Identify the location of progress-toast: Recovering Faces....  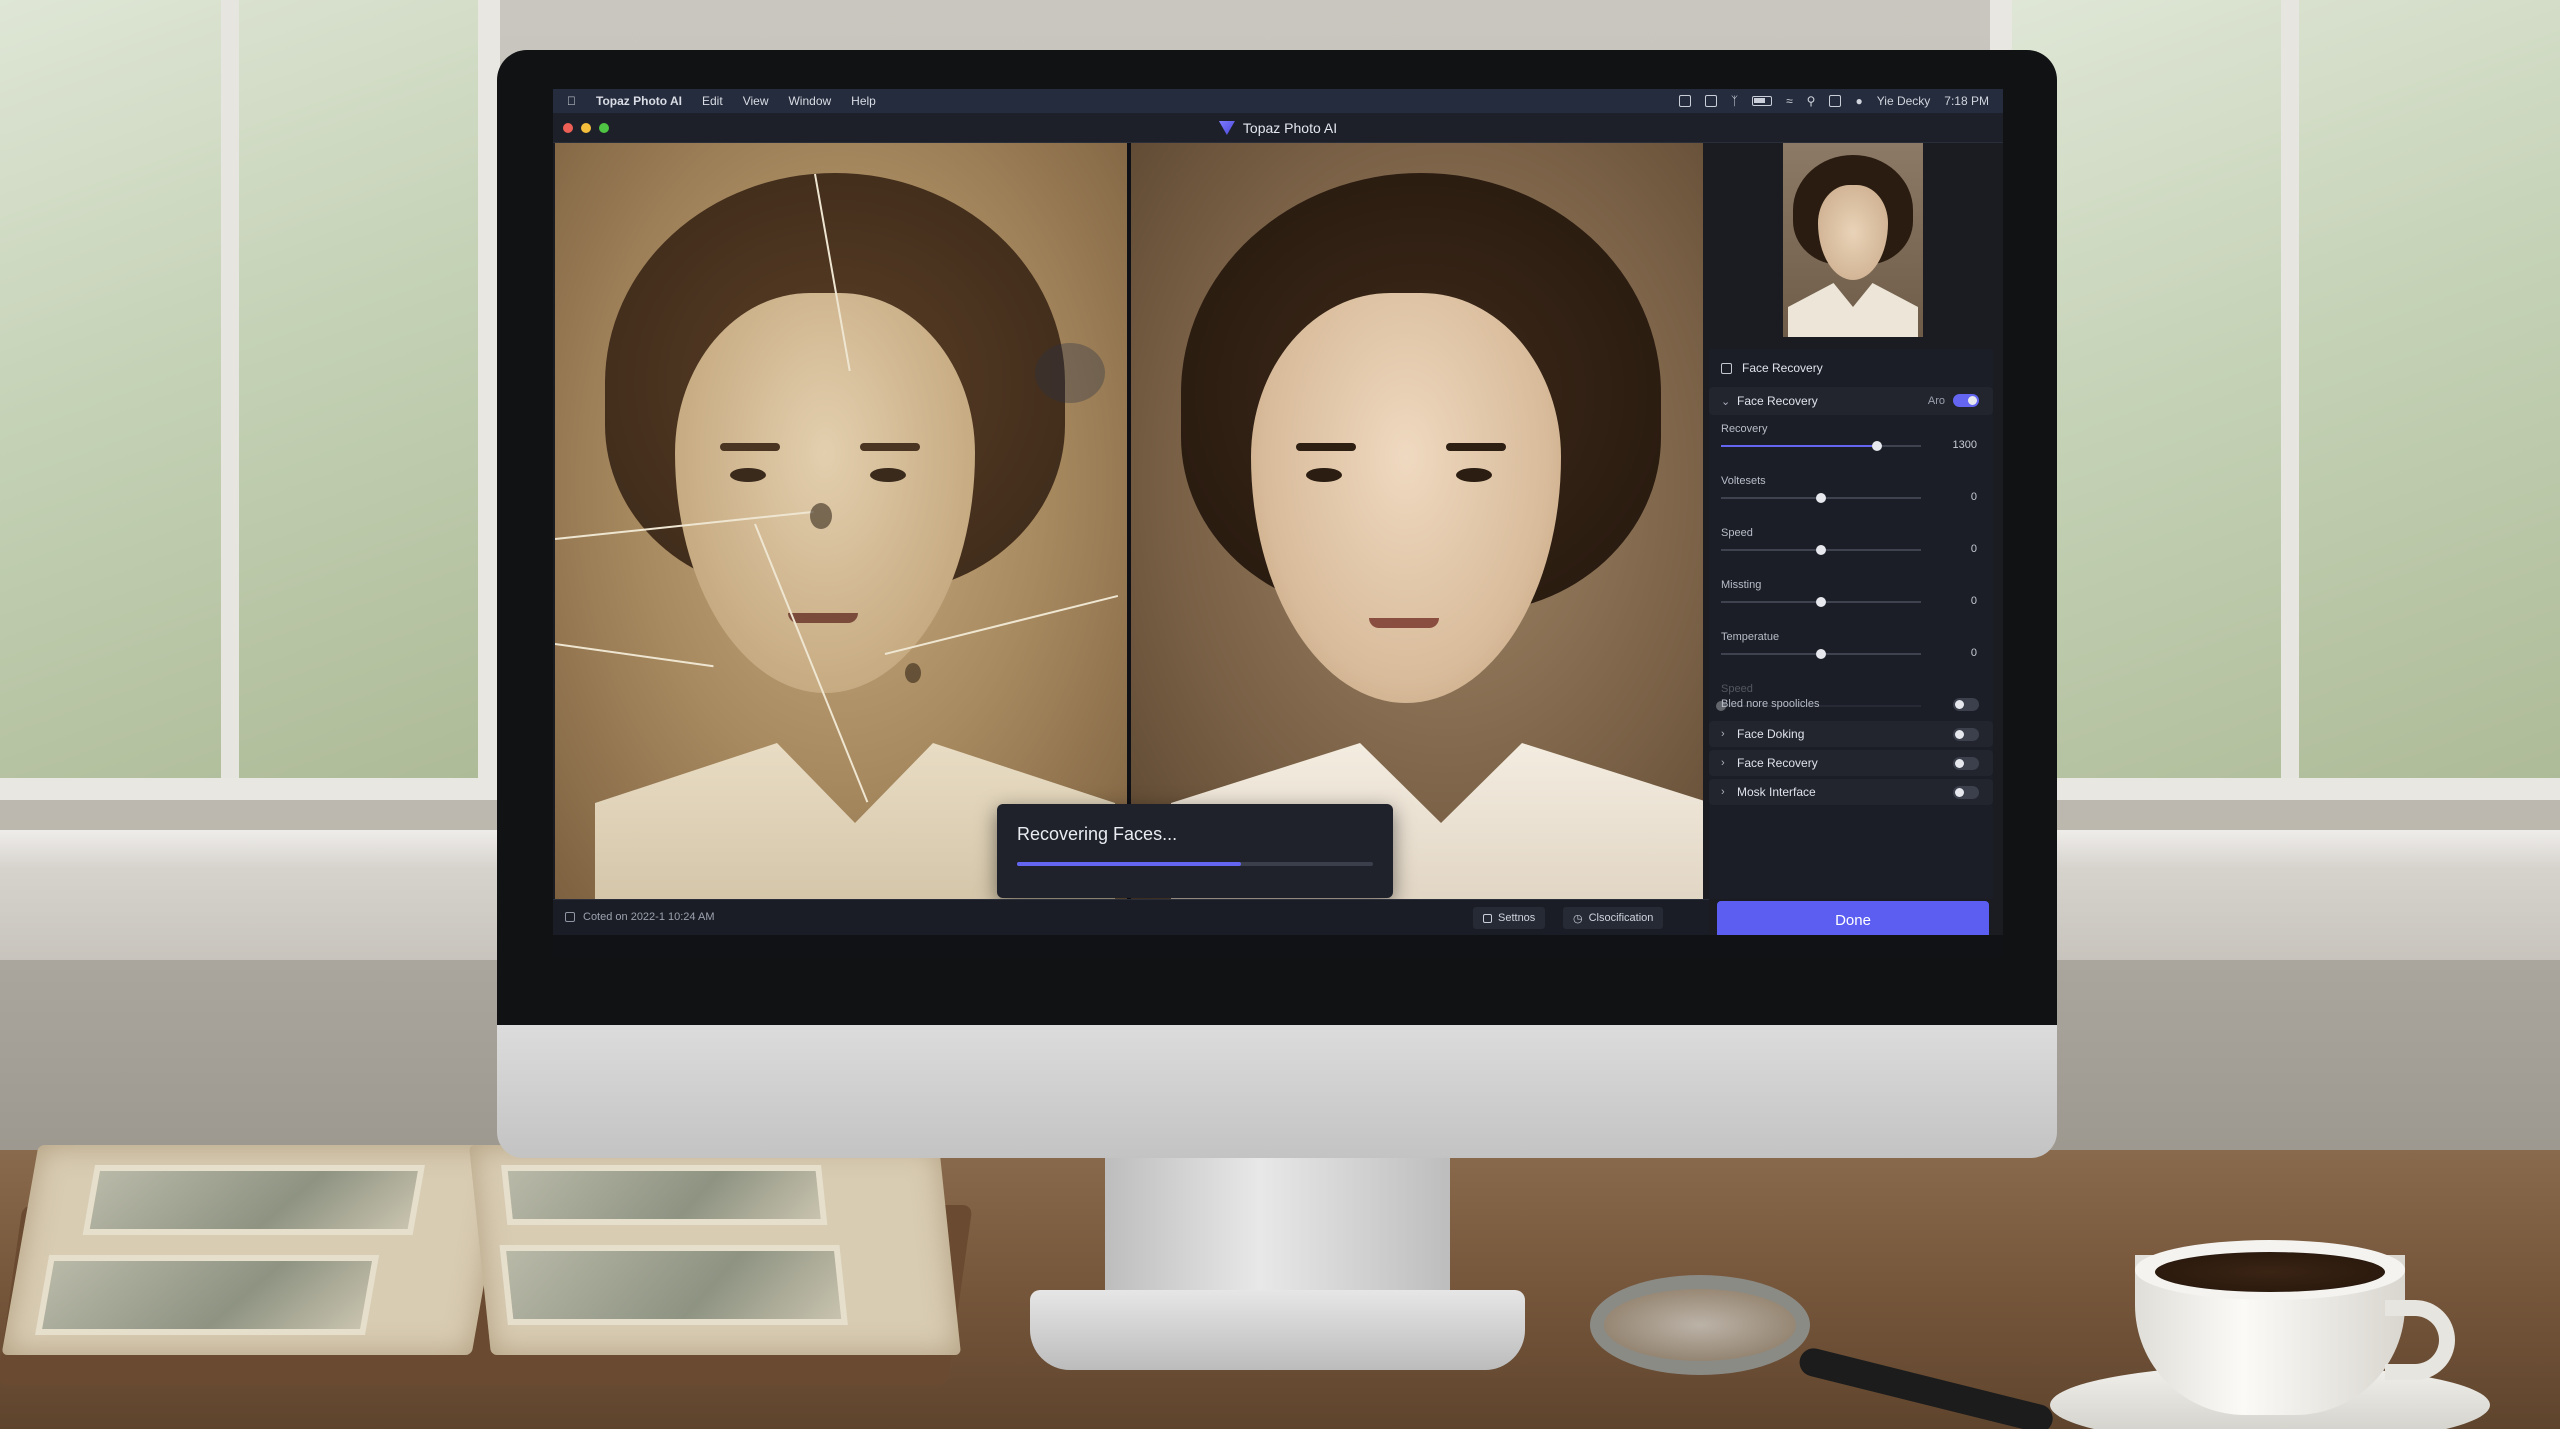
(1195, 851).